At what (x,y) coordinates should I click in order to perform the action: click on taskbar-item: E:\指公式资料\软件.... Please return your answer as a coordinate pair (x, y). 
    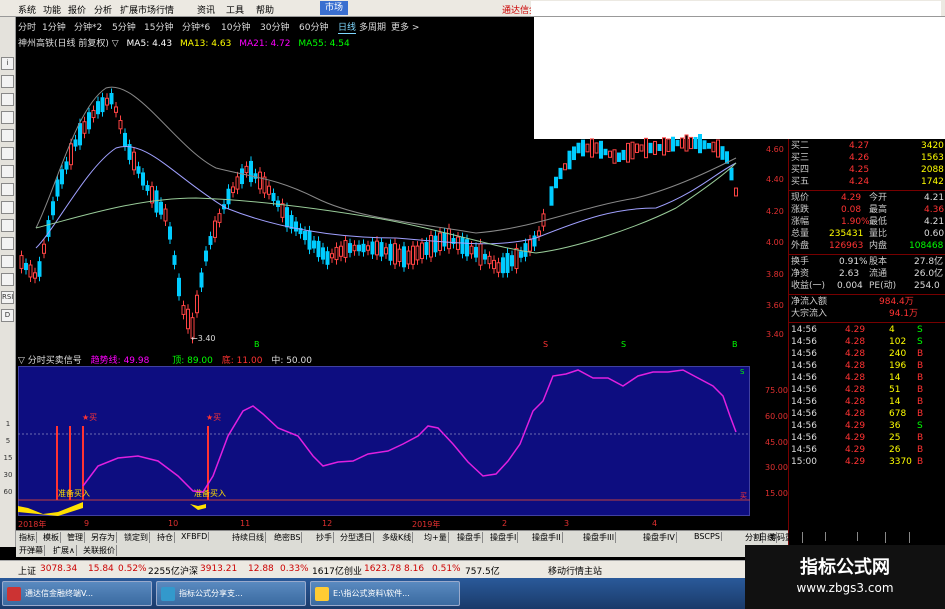
    Looking at the image, I should click on (385, 593).